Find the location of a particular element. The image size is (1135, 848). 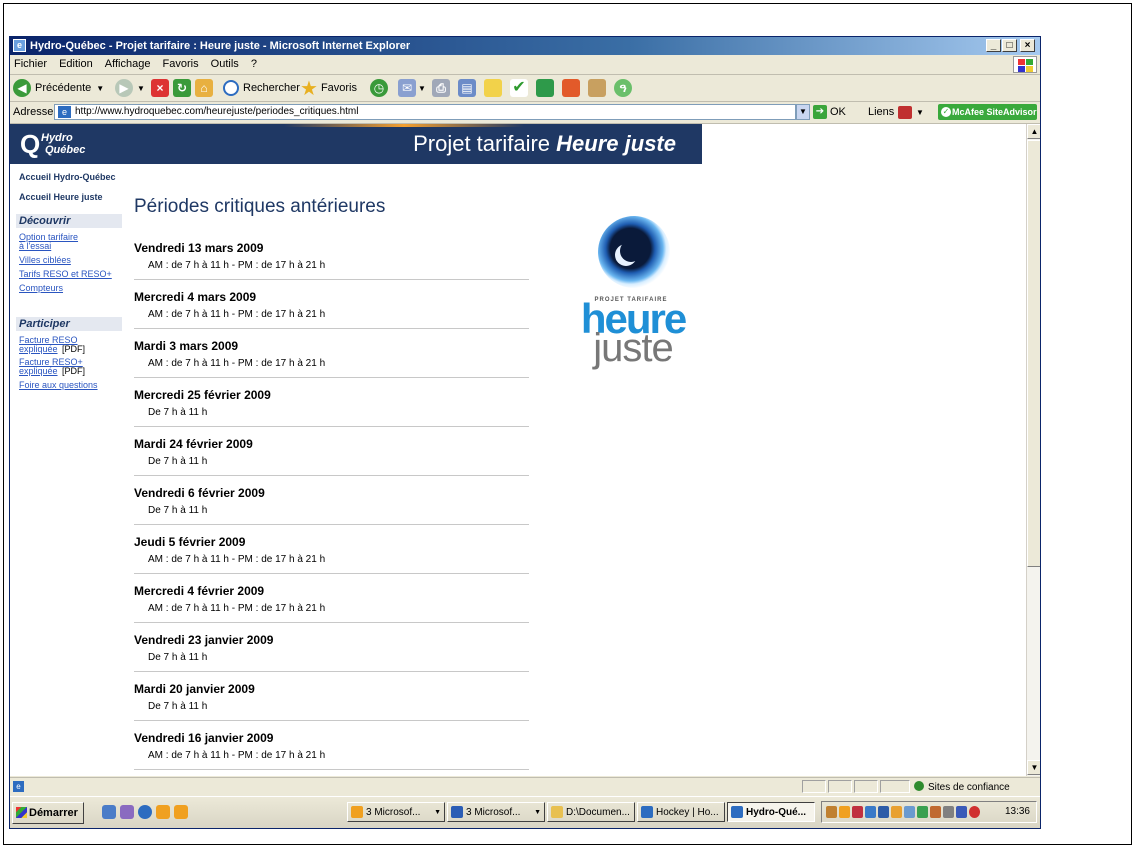

nav-compteurs: Compteurs is located at coordinates (41, 288).